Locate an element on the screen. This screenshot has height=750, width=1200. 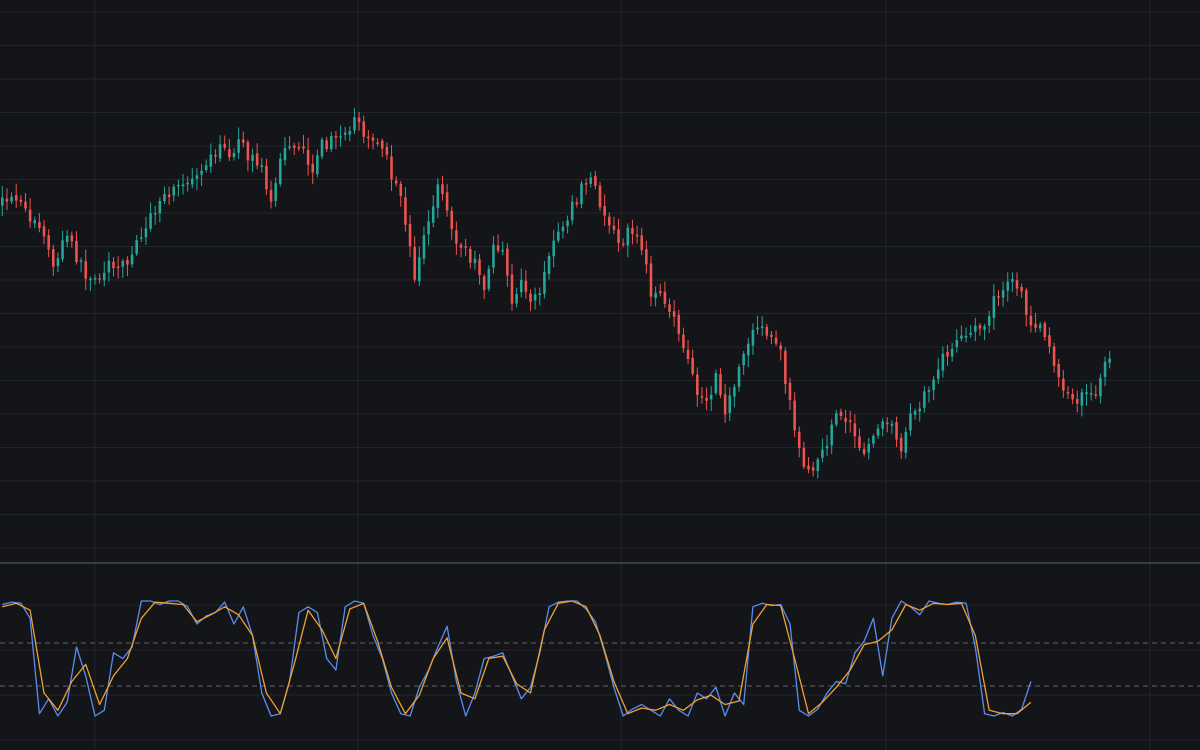
panel-separator-layer is located at coordinates (600, 563).